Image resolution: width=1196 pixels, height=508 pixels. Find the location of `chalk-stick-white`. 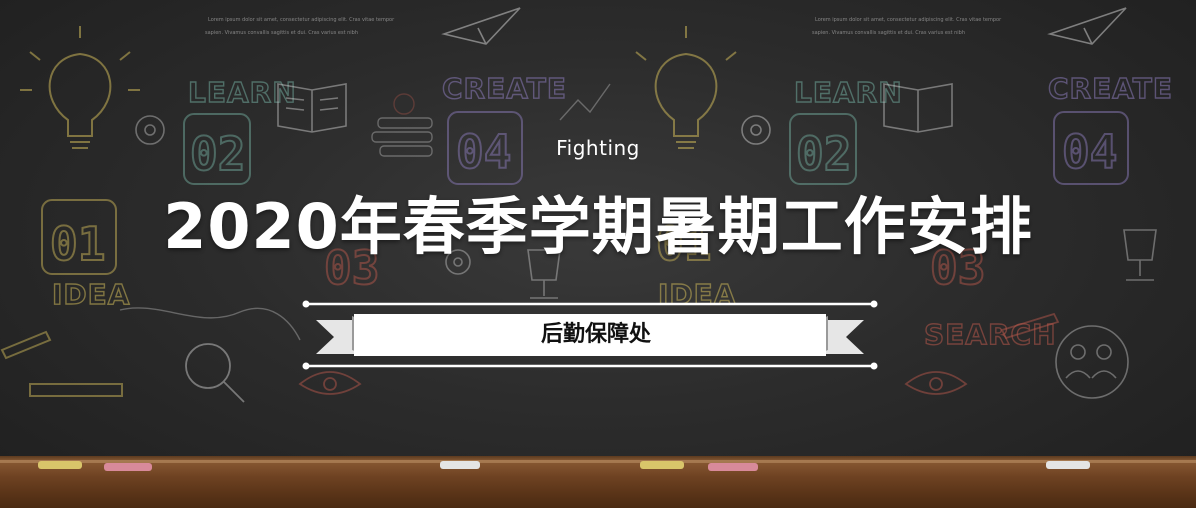

chalk-stick-white is located at coordinates (460, 465).